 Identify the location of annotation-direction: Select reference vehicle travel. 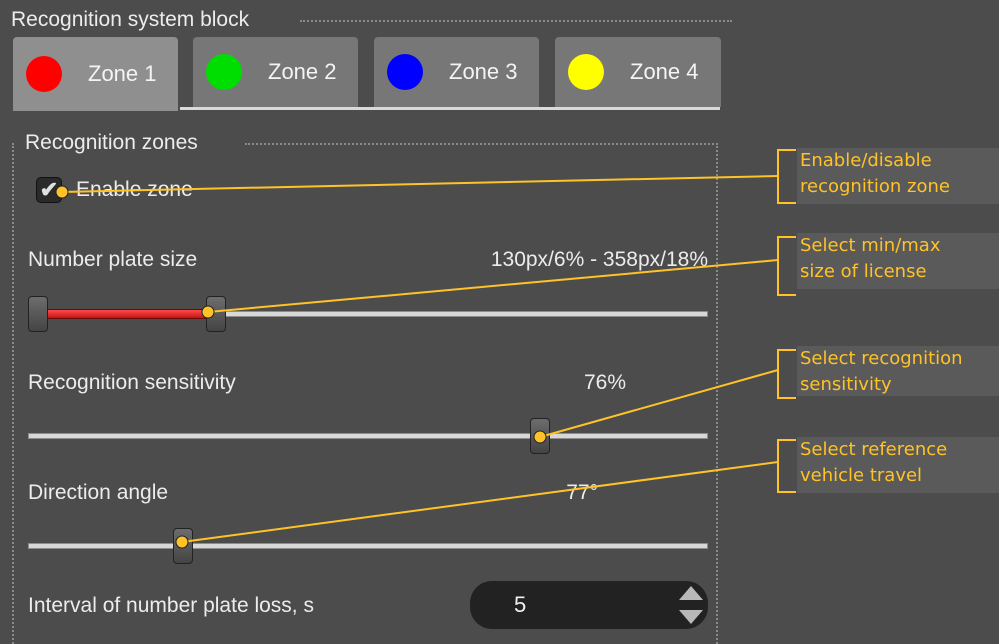
(898, 465).